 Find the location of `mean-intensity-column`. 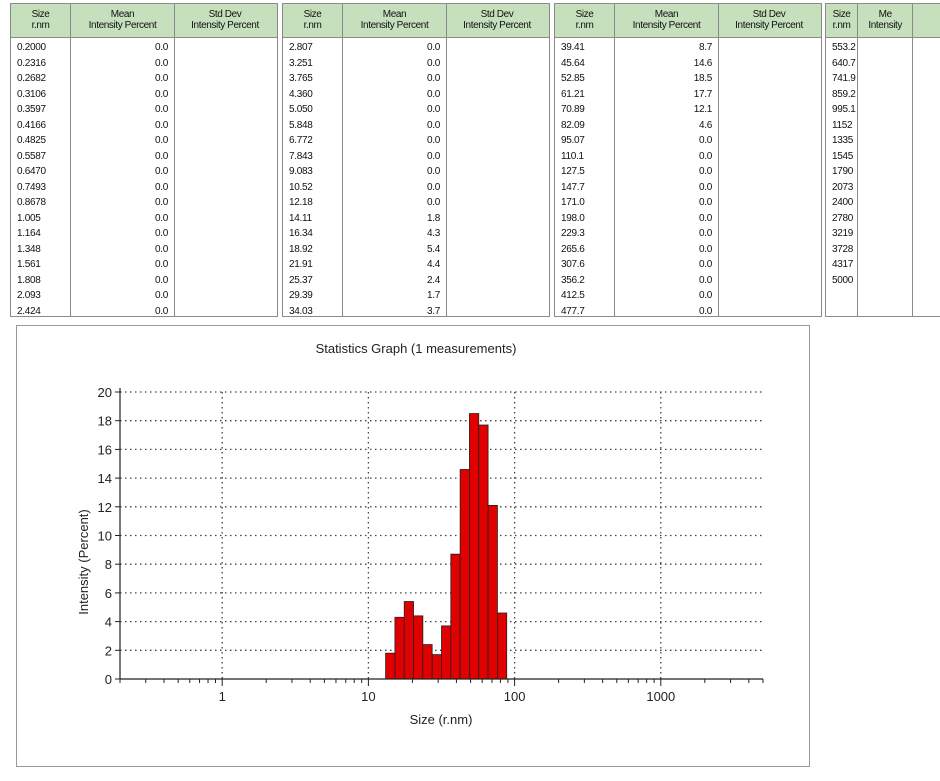

mean-intensity-column is located at coordinates (886, 177).